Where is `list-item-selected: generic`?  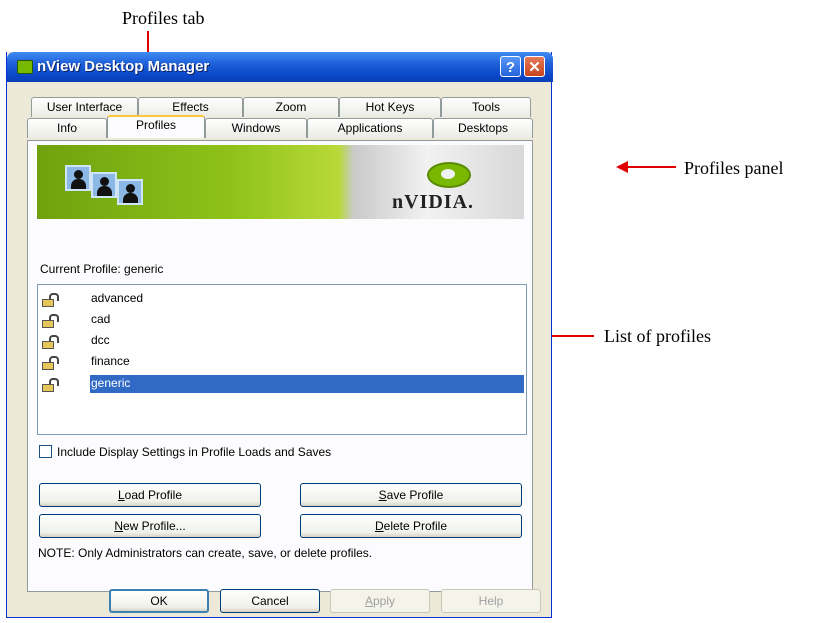
list-item-selected: generic is located at coordinates (282, 384).